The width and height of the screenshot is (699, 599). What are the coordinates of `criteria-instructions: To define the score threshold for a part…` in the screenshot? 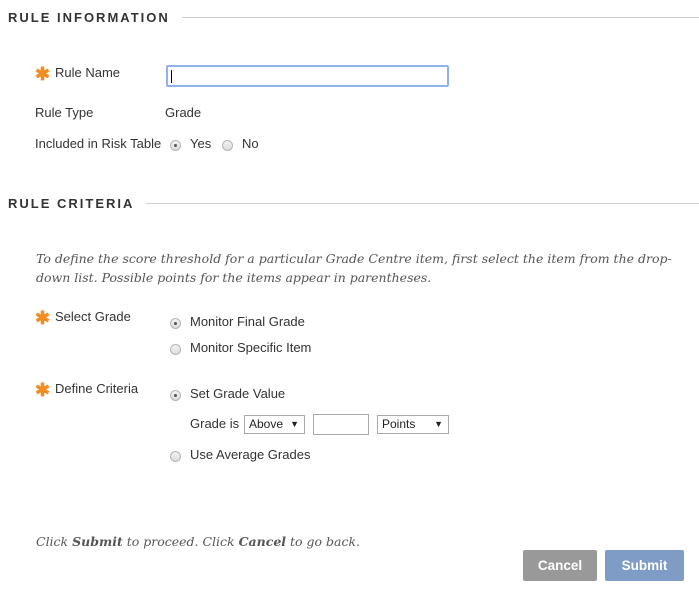 It's located at (354, 268).